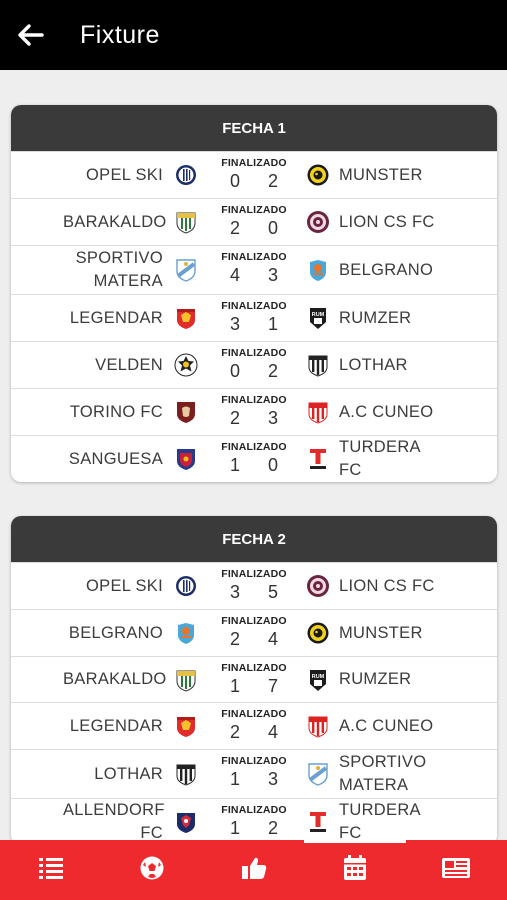 The width and height of the screenshot is (507, 900). What do you see at coordinates (387, 585) in the screenshot?
I see `away-team-name: LION CS FC` at bounding box center [387, 585].